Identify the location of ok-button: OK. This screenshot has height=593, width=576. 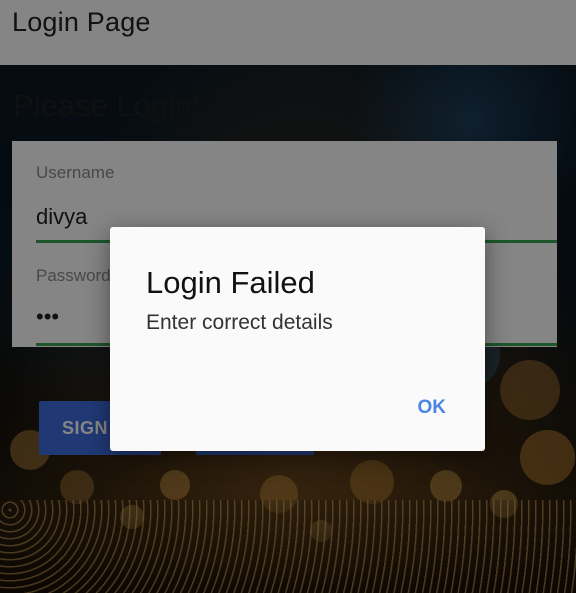
(432, 408).